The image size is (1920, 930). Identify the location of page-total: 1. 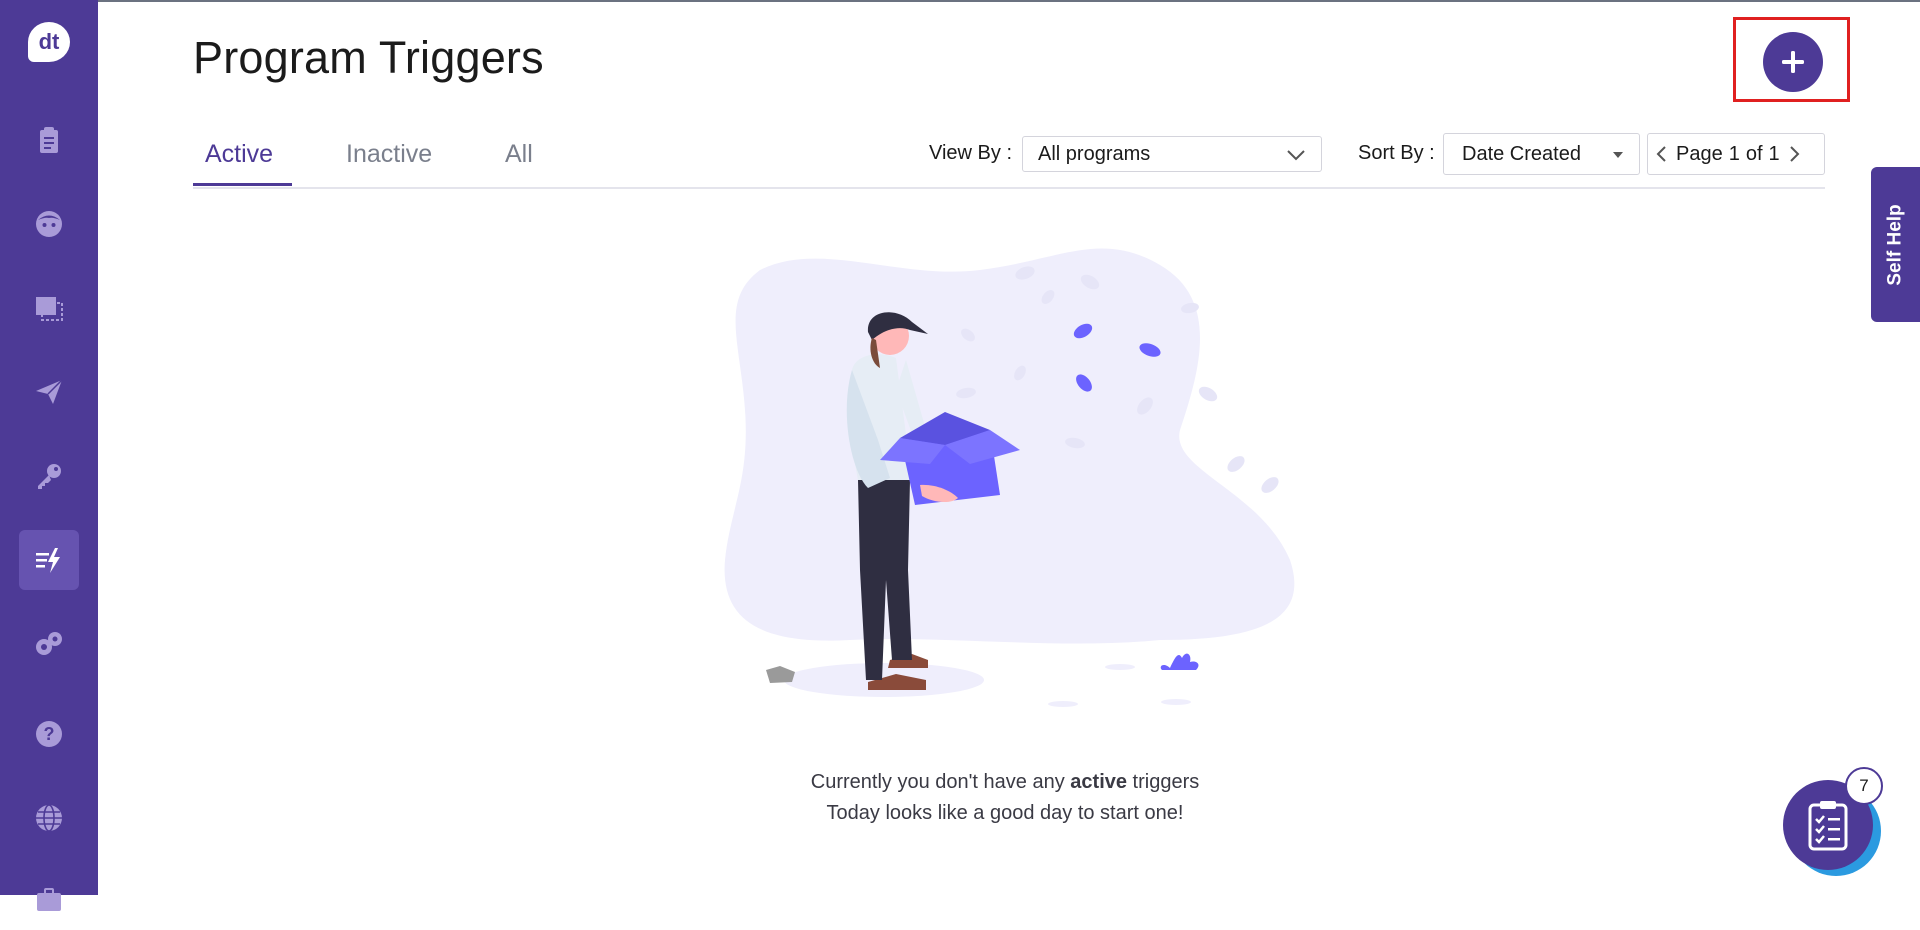
(1774, 153).